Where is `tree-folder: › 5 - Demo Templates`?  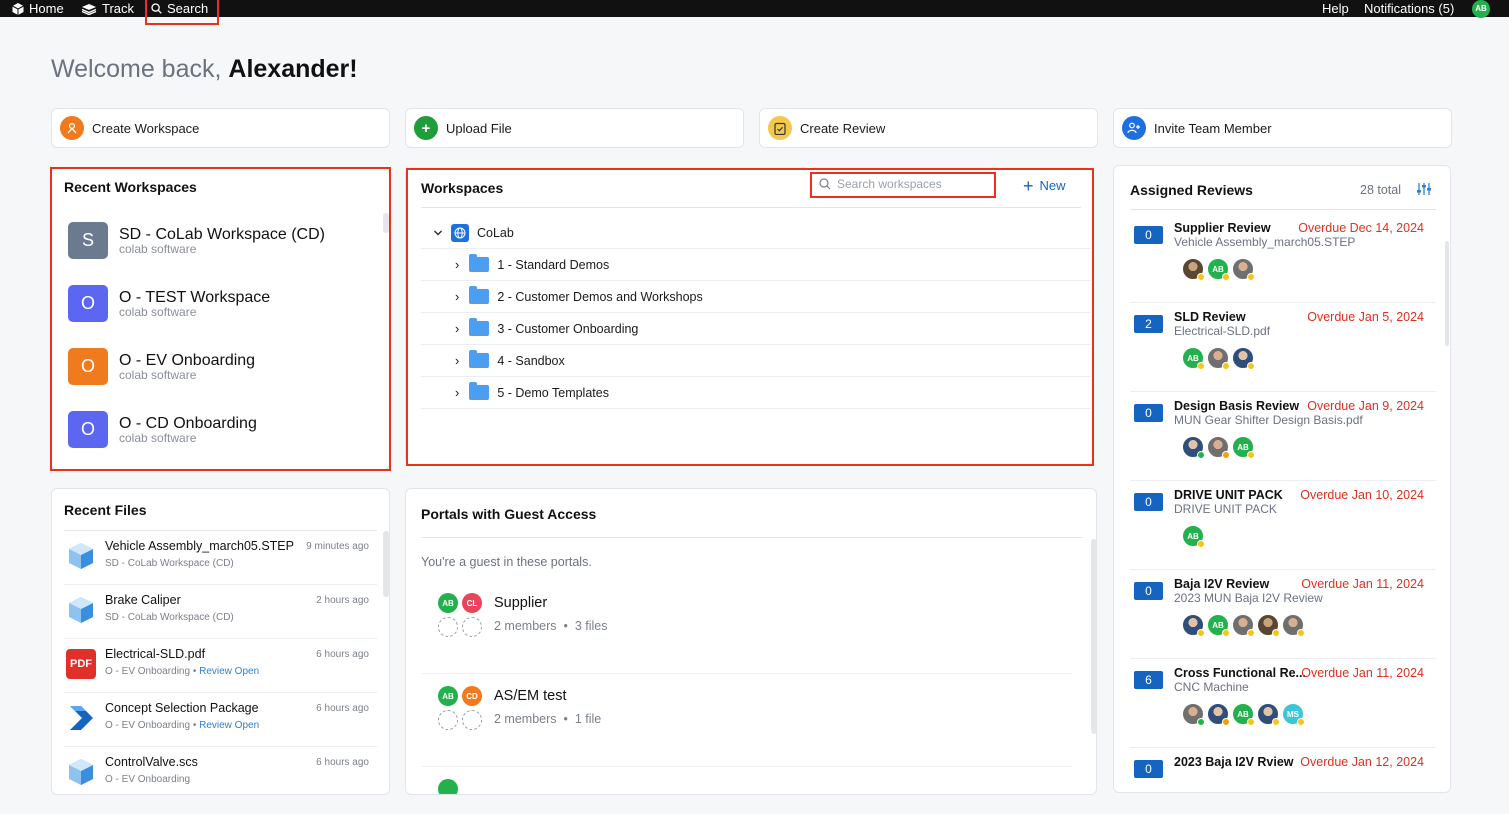 tree-folder: › 5 - Demo Templates is located at coordinates (756, 393).